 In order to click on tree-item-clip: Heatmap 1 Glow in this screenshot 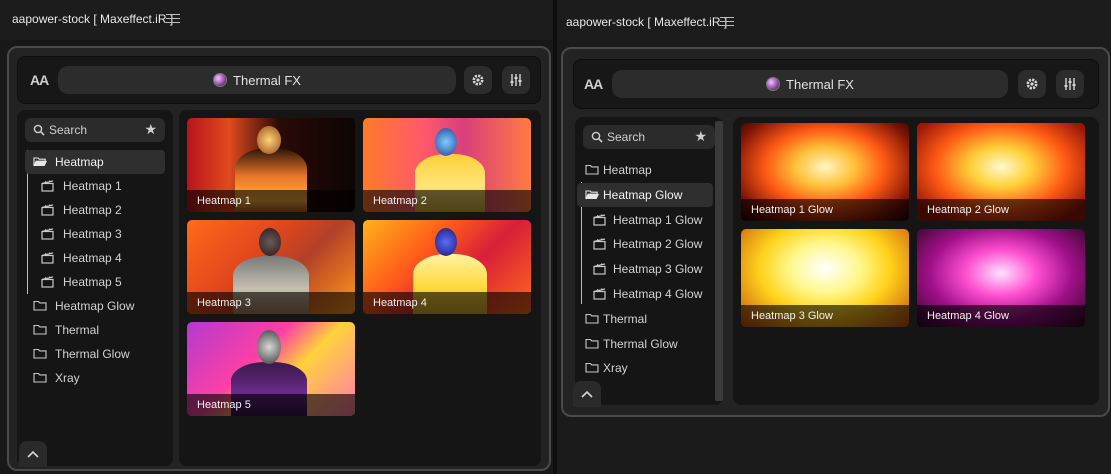, I will do `click(649, 220)`.